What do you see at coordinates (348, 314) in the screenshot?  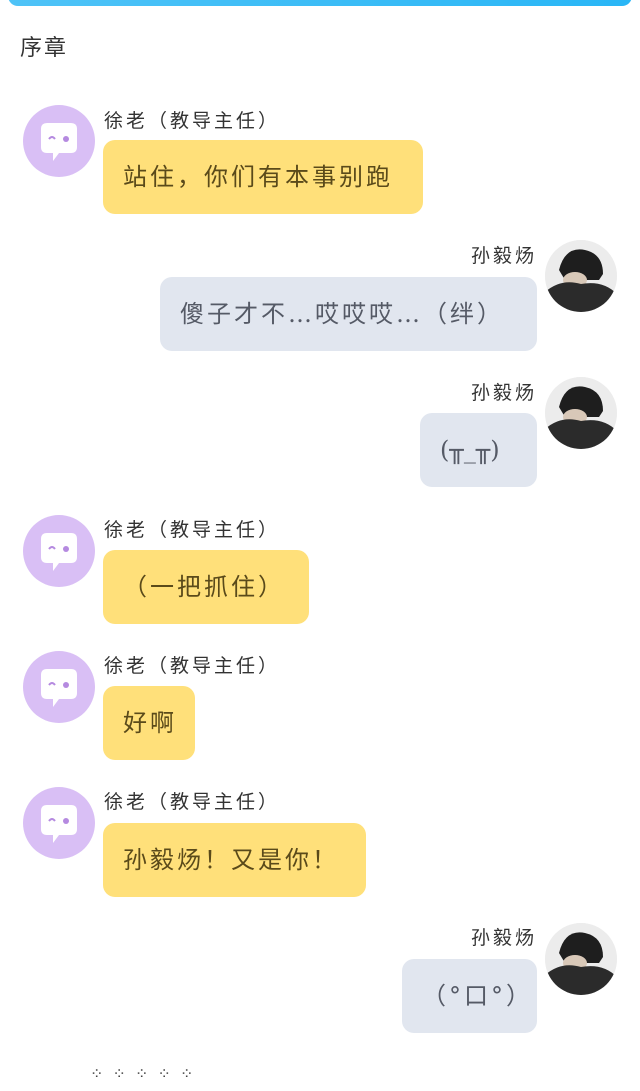 I see `message-bubble: 傻子才不…哎哎哎…（绊）` at bounding box center [348, 314].